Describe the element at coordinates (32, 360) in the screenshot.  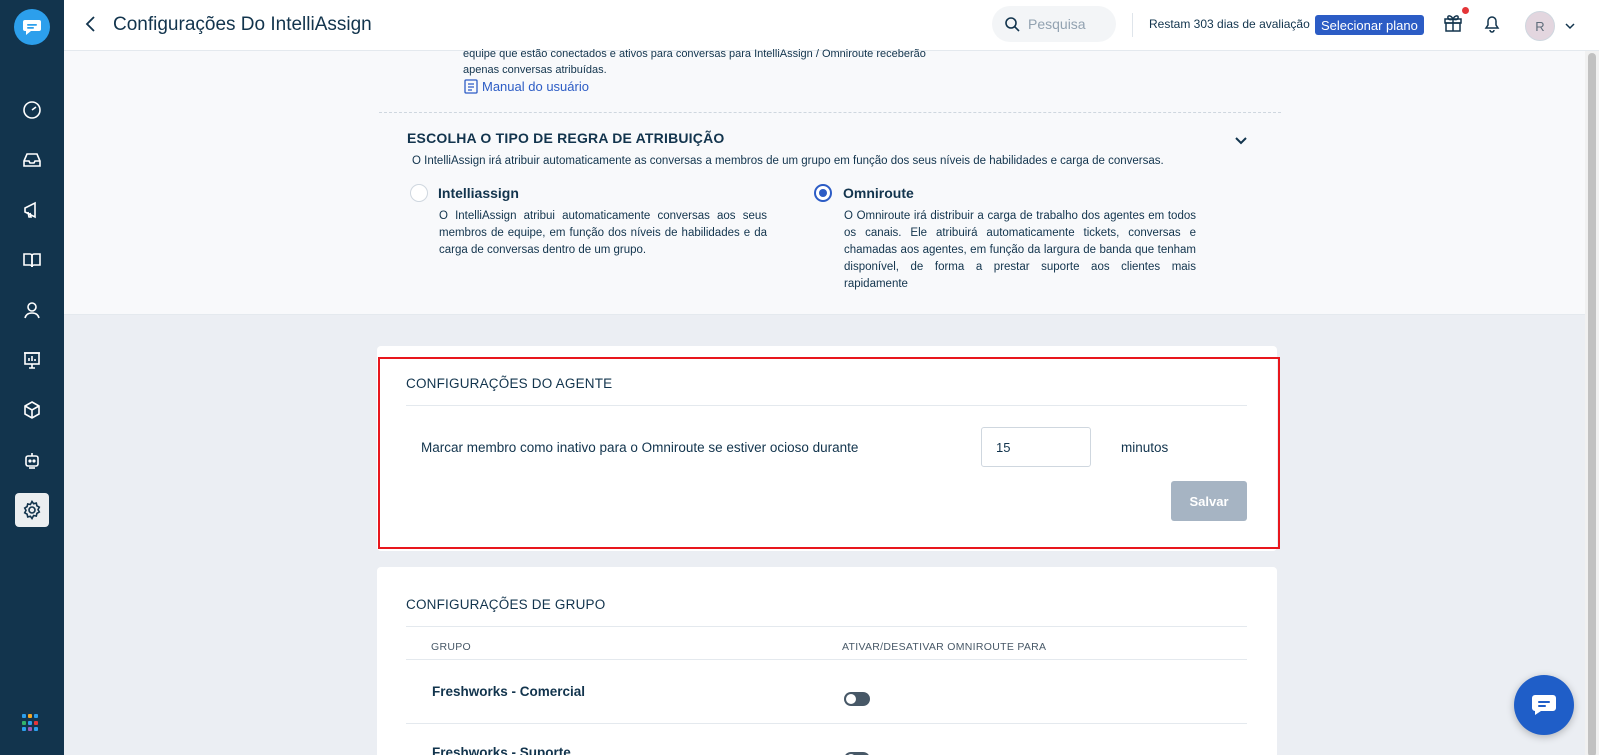
I see `reports-icon` at that location.